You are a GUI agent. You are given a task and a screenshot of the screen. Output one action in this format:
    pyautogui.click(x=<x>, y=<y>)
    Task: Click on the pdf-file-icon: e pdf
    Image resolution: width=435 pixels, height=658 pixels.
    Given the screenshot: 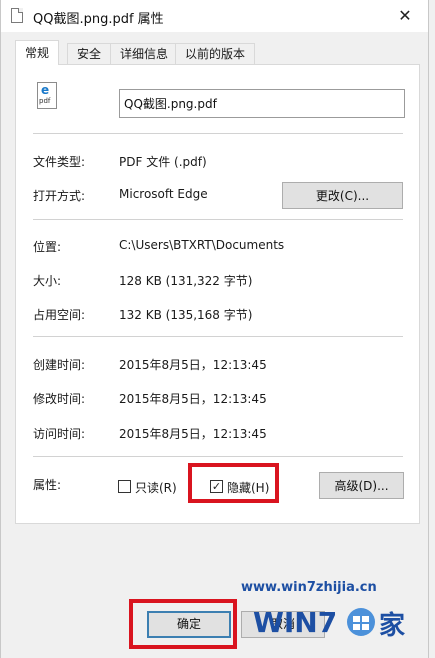 What is the action you would take?
    pyautogui.click(x=47, y=95)
    